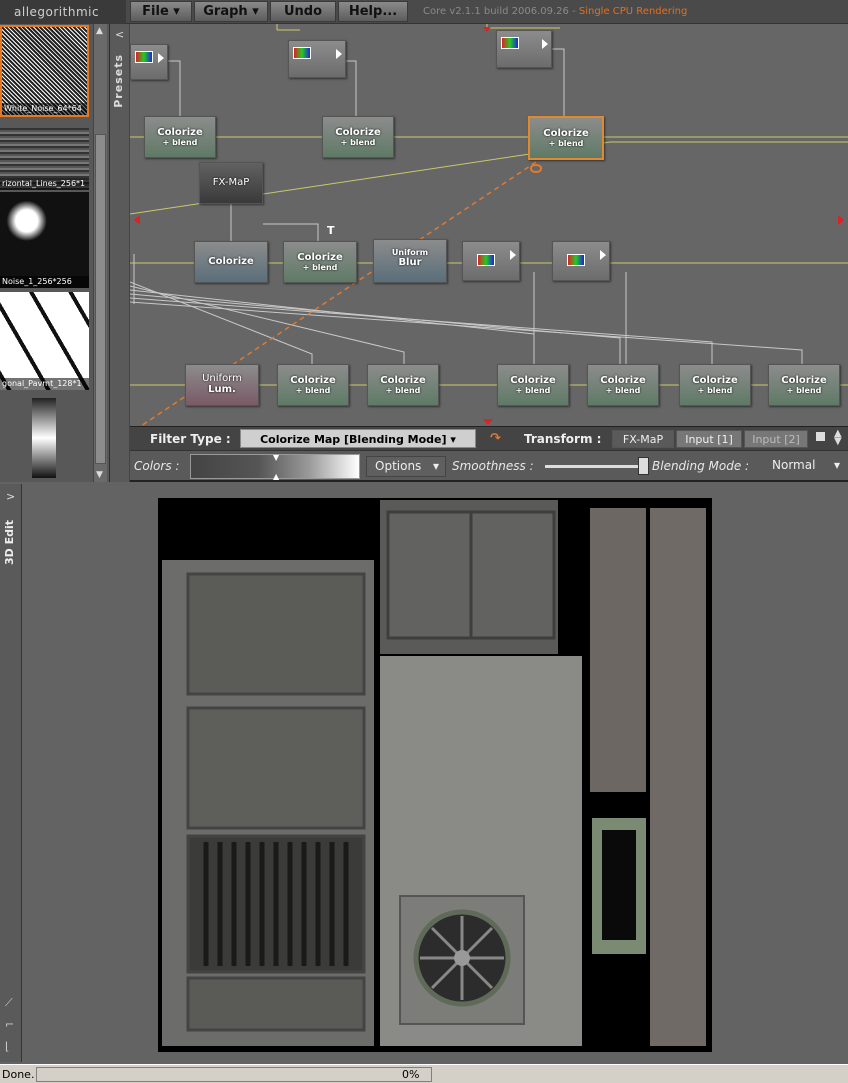 The image size is (848, 1083). What do you see at coordinates (9, 1003) in the screenshot?
I see `tool-icon: ⟋` at bounding box center [9, 1003].